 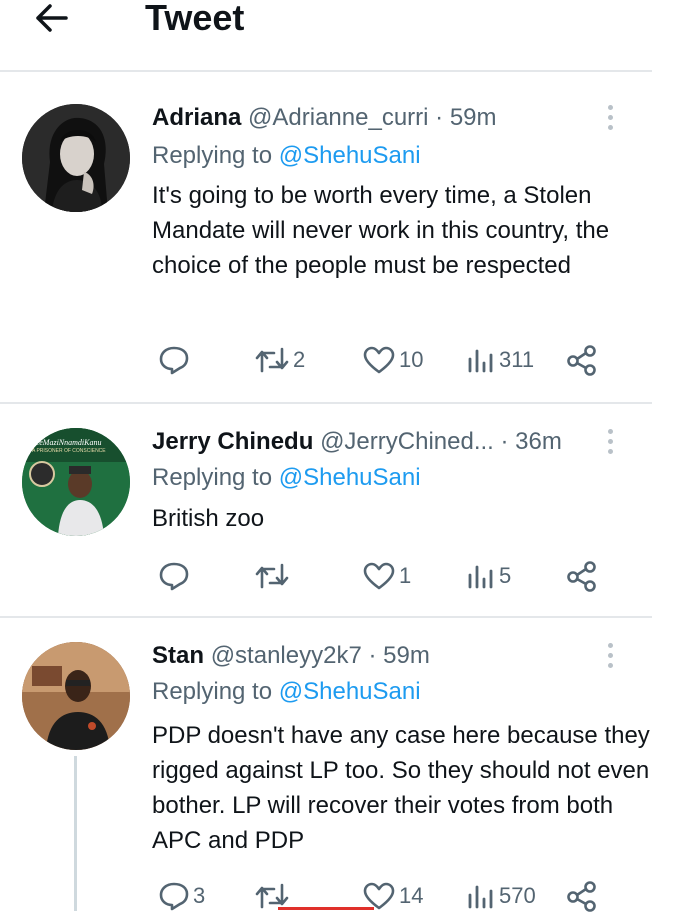 I want to click on display-name: Jerry Chinedu, so click(x=232, y=441).